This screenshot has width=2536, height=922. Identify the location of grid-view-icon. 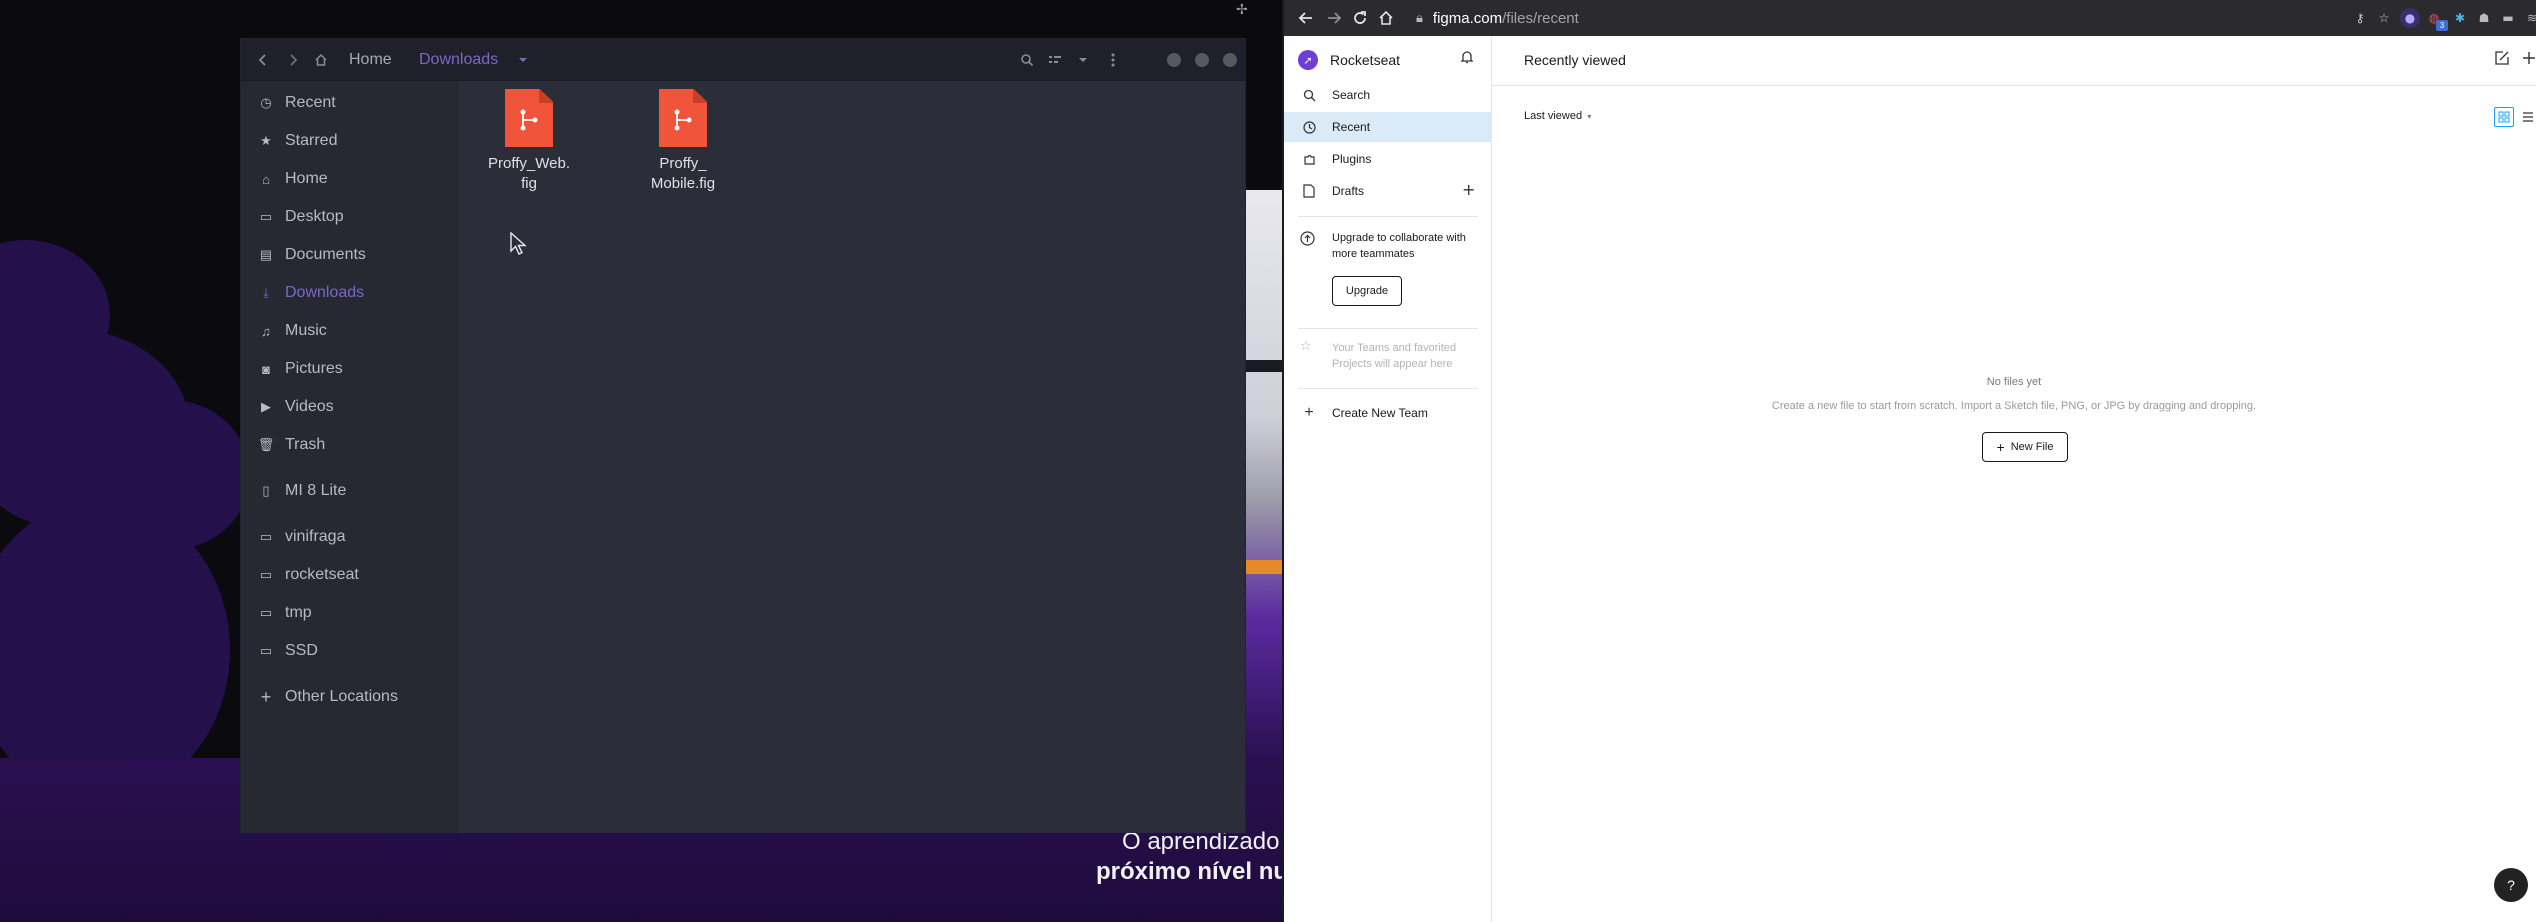
(2504, 117).